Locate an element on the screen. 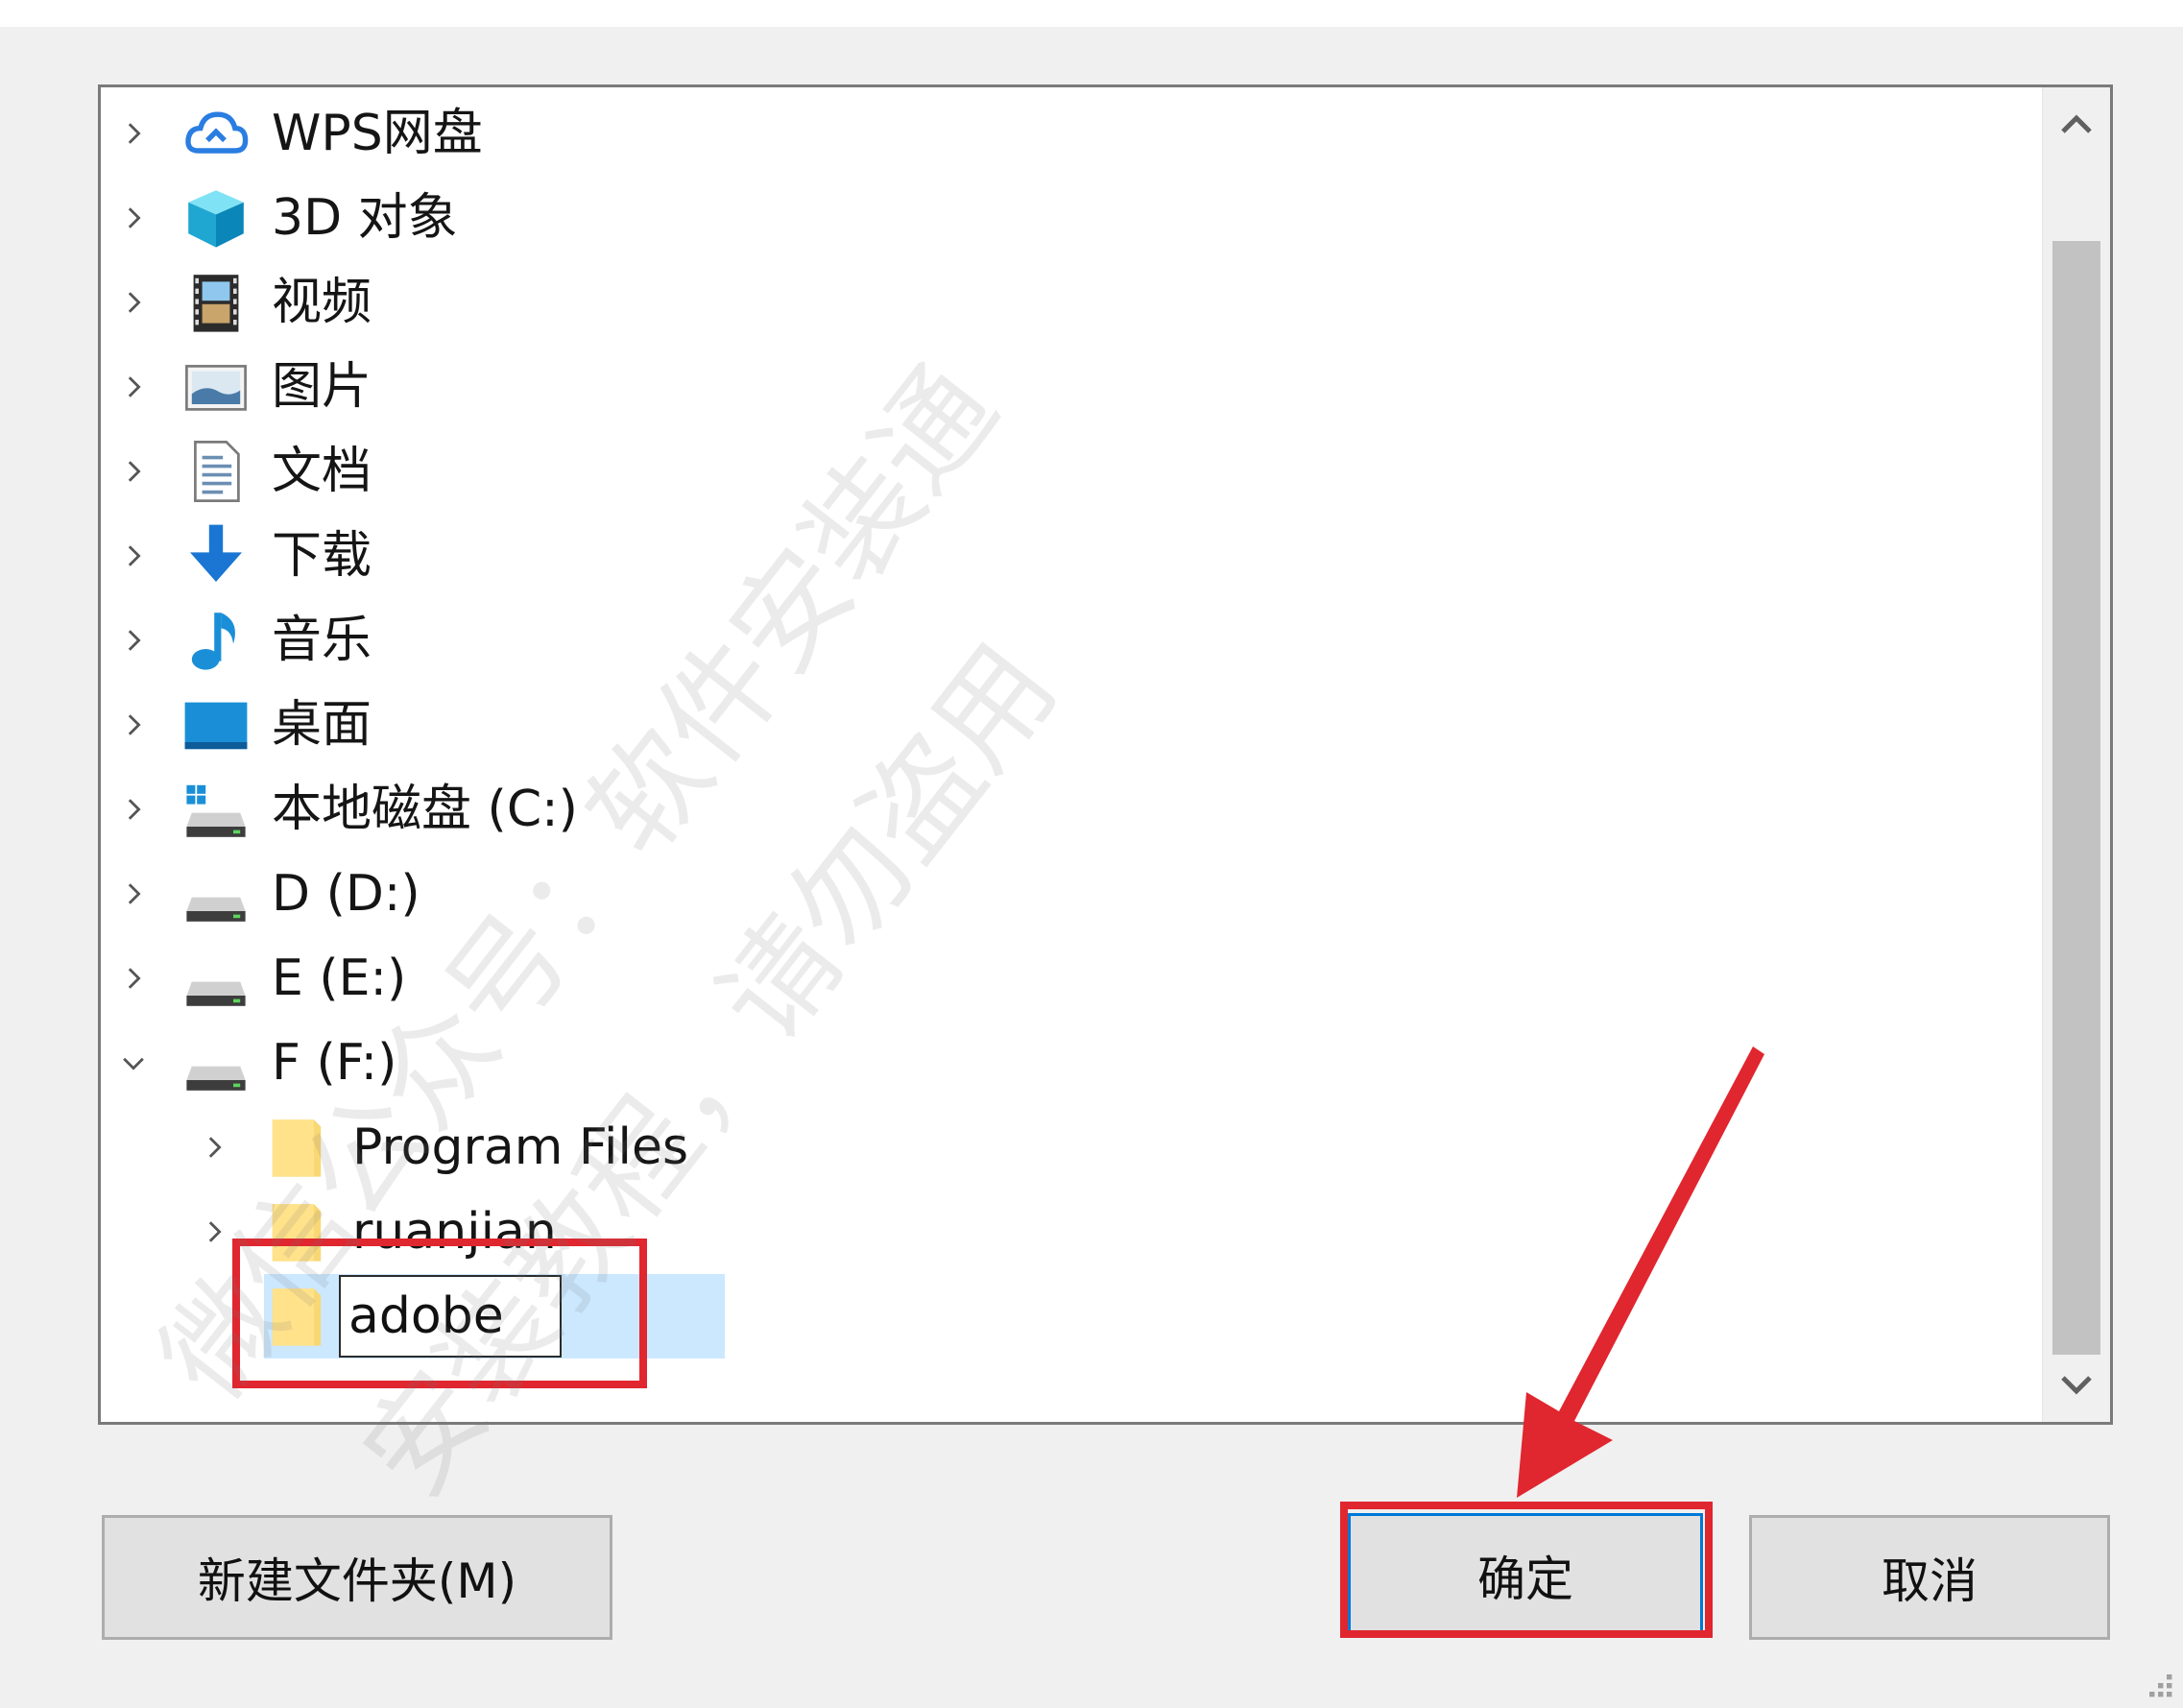 Image resolution: width=2183 pixels, height=1708 pixels. scroll-down-button is located at coordinates (2076, 1383).